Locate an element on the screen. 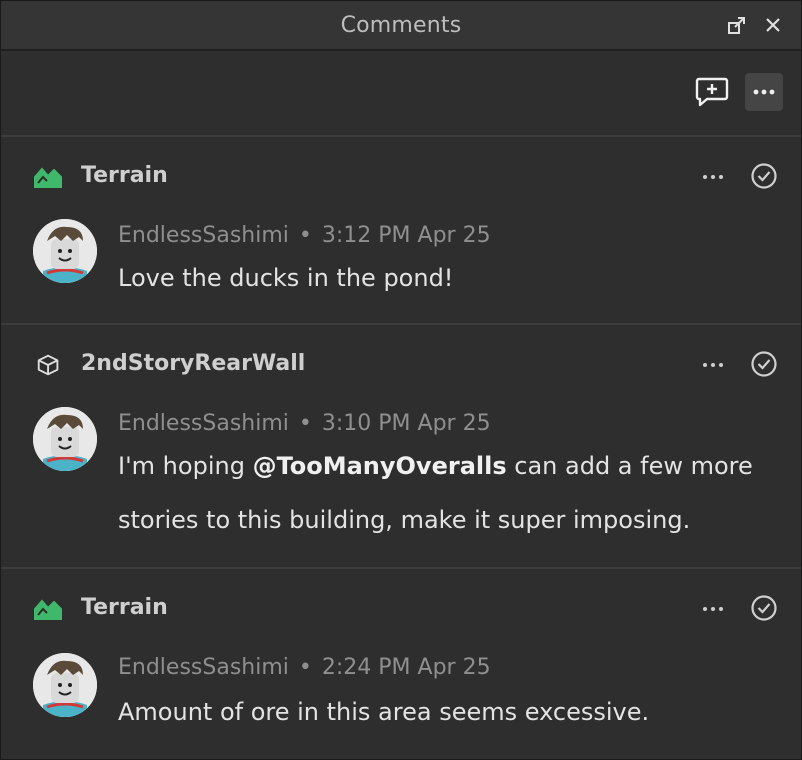 The width and height of the screenshot is (802, 760). panel-title: Comments is located at coordinates (401, 25).